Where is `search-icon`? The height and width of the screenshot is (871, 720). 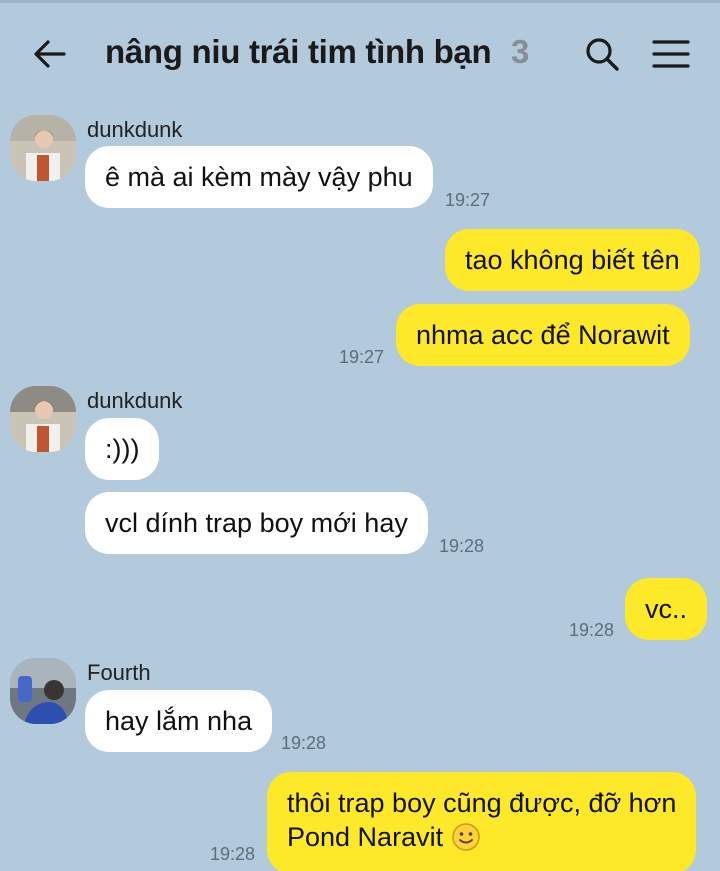
search-icon is located at coordinates (602, 54).